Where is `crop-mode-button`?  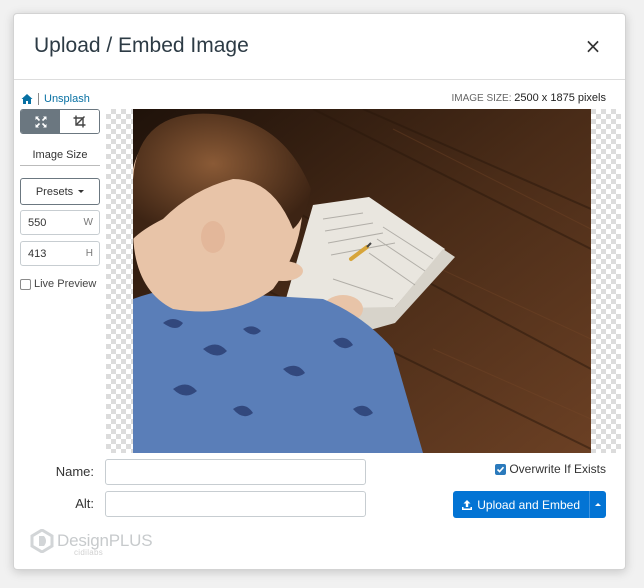
crop-mode-button is located at coordinates (79, 121).